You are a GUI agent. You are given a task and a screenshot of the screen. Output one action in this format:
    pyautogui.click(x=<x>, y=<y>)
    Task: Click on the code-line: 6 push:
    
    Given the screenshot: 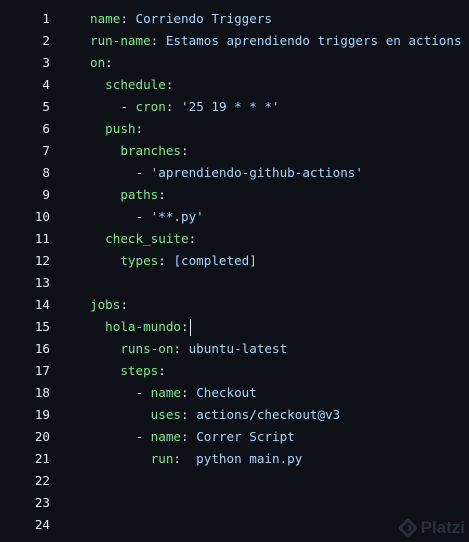 What is the action you would take?
    pyautogui.click(x=234, y=129)
    